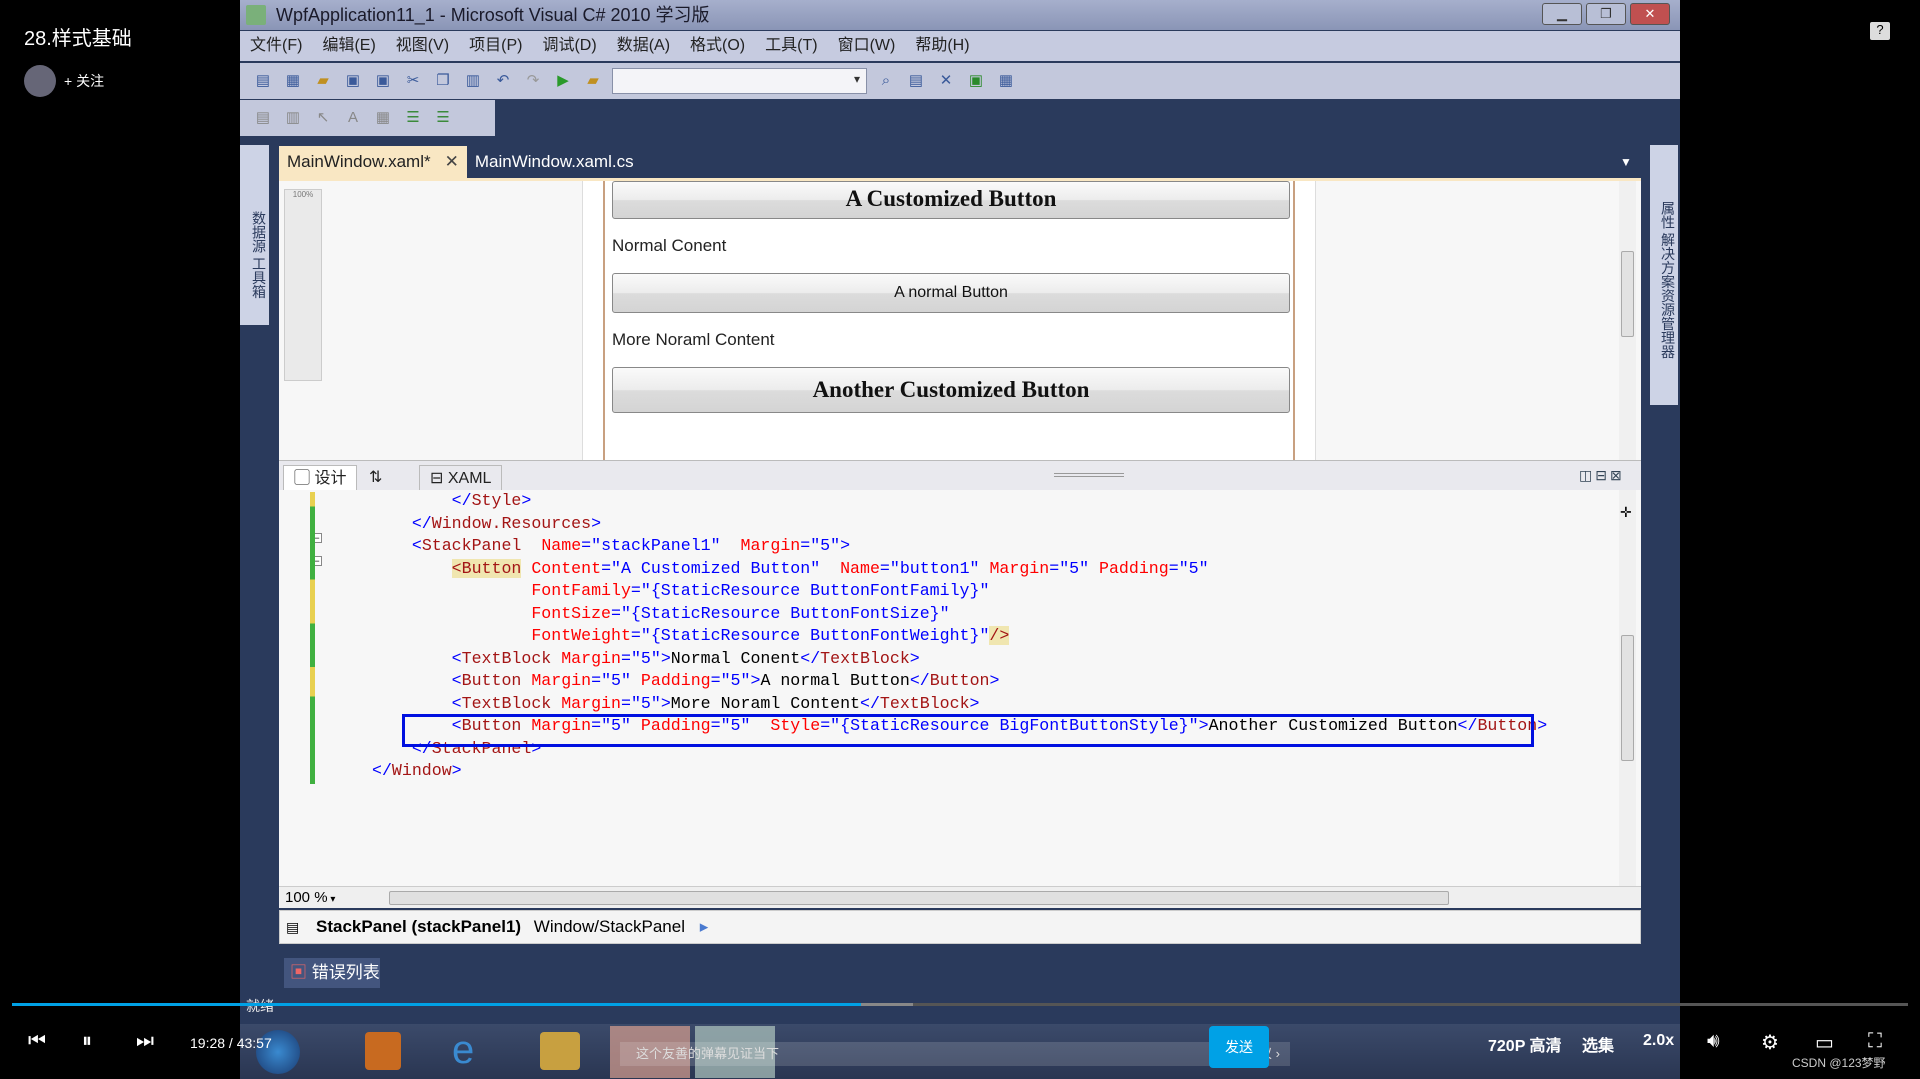  I want to click on menu-item: 格式(O), so click(717, 46).